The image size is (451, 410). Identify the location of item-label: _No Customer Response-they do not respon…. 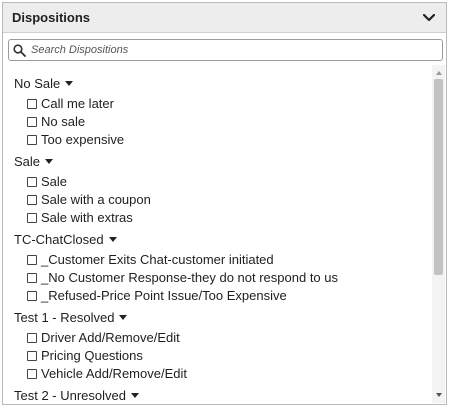
(190, 277).